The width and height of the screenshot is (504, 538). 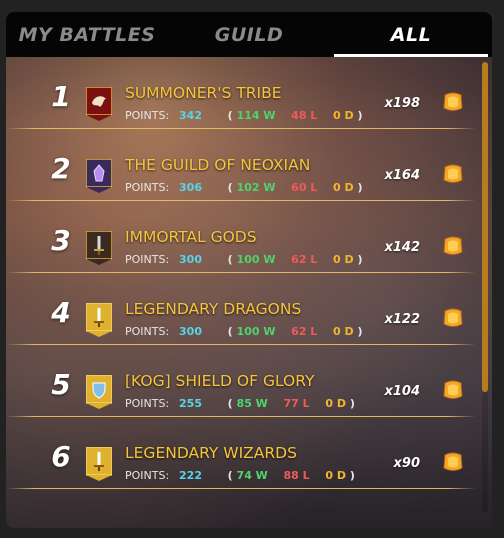 What do you see at coordinates (256, 115) in the screenshot?
I see `wins-value: 114 W` at bounding box center [256, 115].